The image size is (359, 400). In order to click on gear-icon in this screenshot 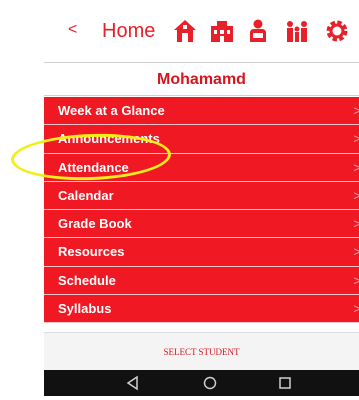, I will do `click(337, 31)`.